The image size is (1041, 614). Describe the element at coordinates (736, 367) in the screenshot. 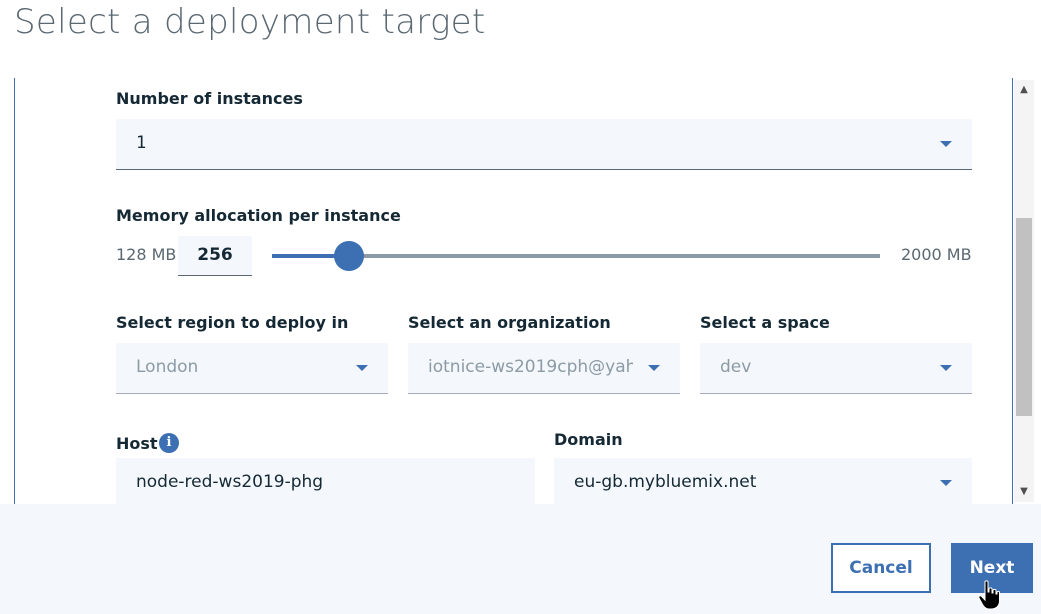

I see `space-value: dev` at that location.